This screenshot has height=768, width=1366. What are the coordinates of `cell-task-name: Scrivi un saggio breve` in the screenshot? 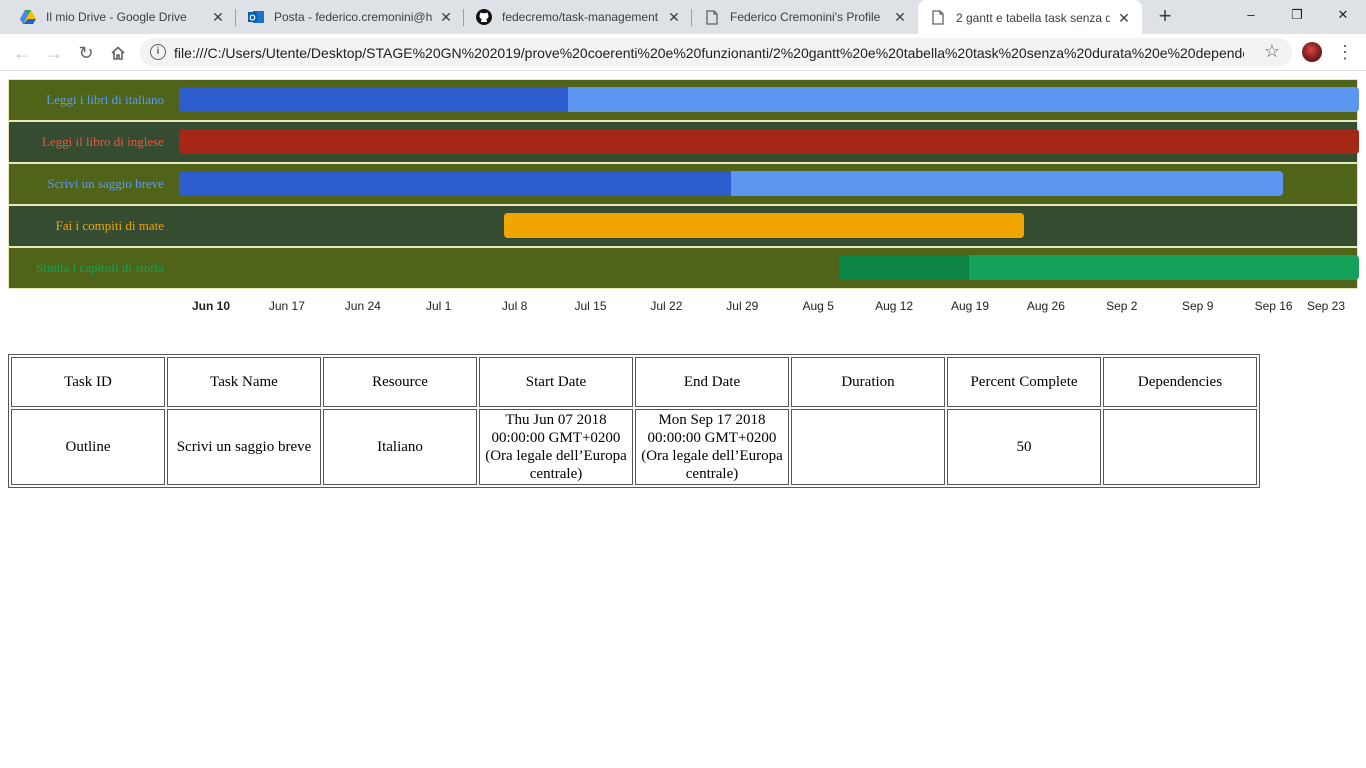 It's located at (244, 447).